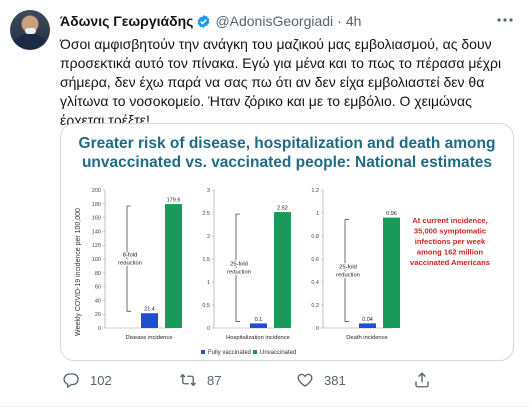 This screenshot has height=412, width=529. I want to click on tweet-header: Άδωνις Γεωργιάδης @AdonisGeorgiadi · 4h, so click(210, 21).